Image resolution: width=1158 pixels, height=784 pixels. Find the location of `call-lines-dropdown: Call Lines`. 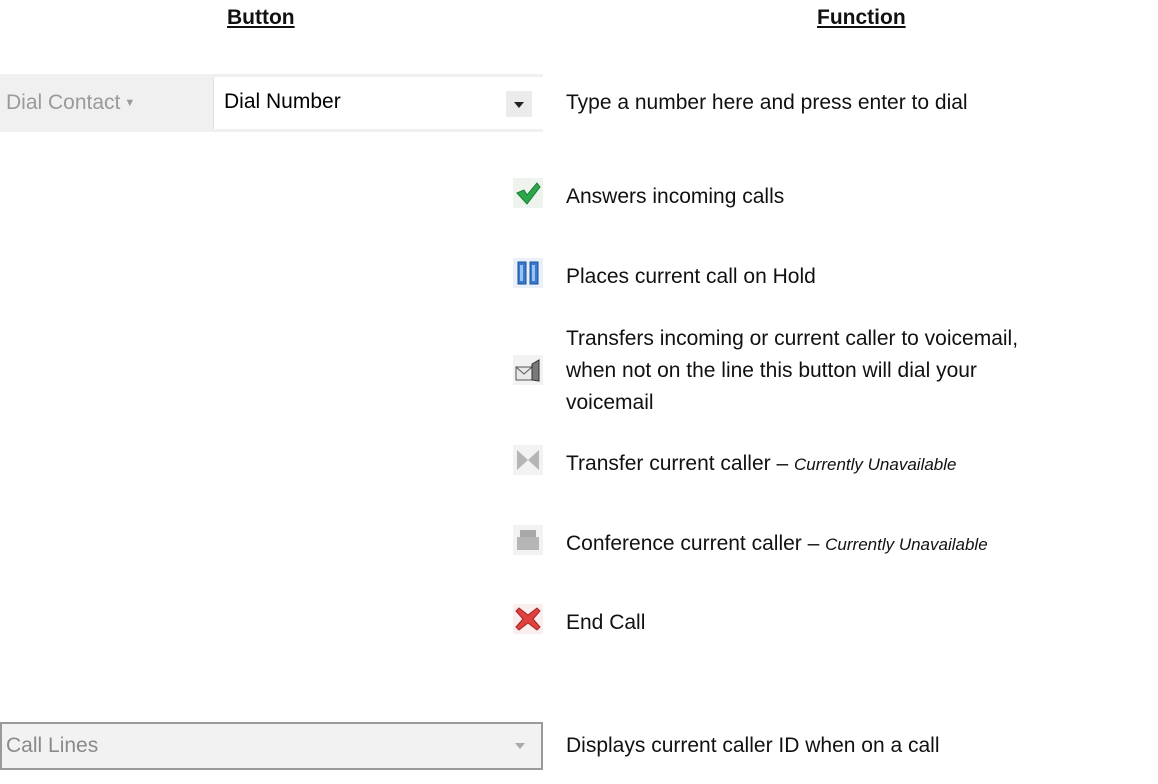

call-lines-dropdown: Call Lines is located at coordinates (271, 746).